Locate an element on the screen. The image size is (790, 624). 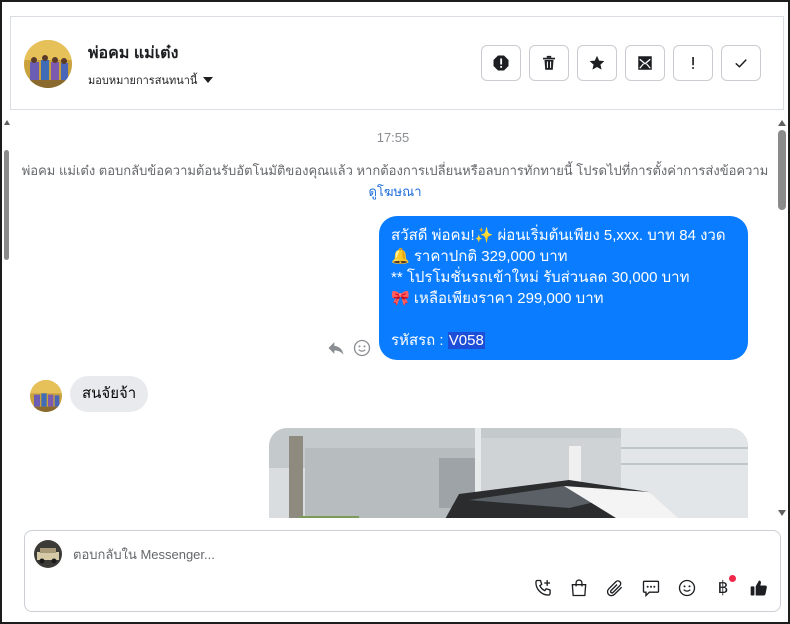
like-button is located at coordinates (759, 588).